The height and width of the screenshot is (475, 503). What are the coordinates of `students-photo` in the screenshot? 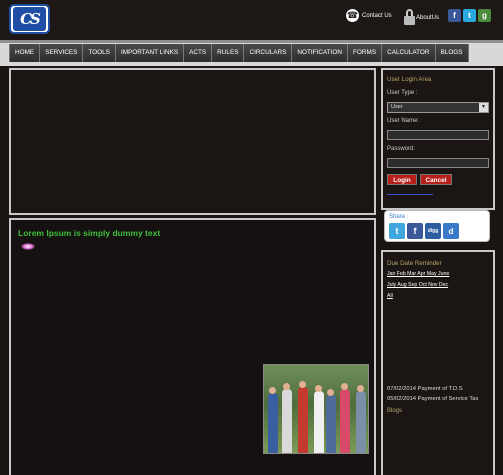 It's located at (316, 409).